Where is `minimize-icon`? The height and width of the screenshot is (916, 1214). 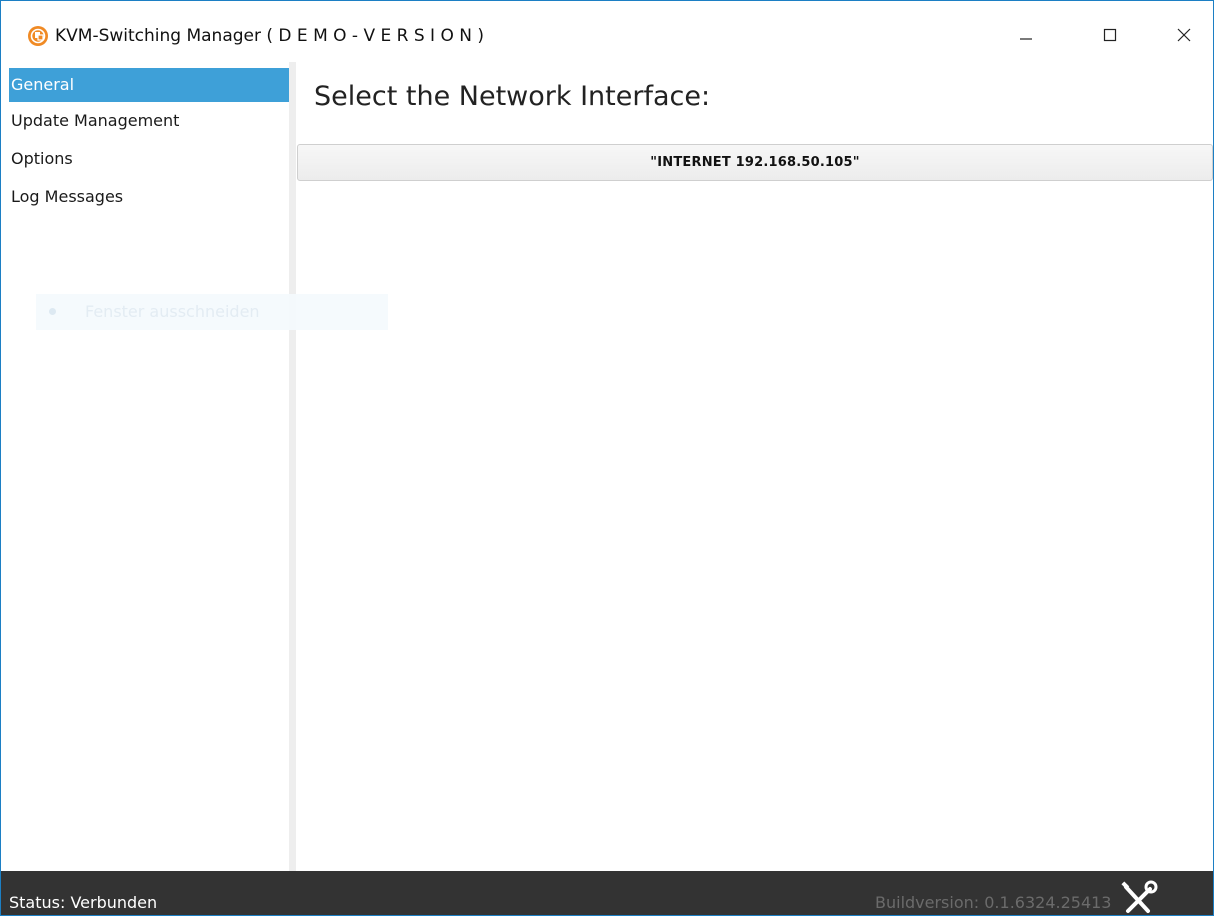
minimize-icon is located at coordinates (1026, 39).